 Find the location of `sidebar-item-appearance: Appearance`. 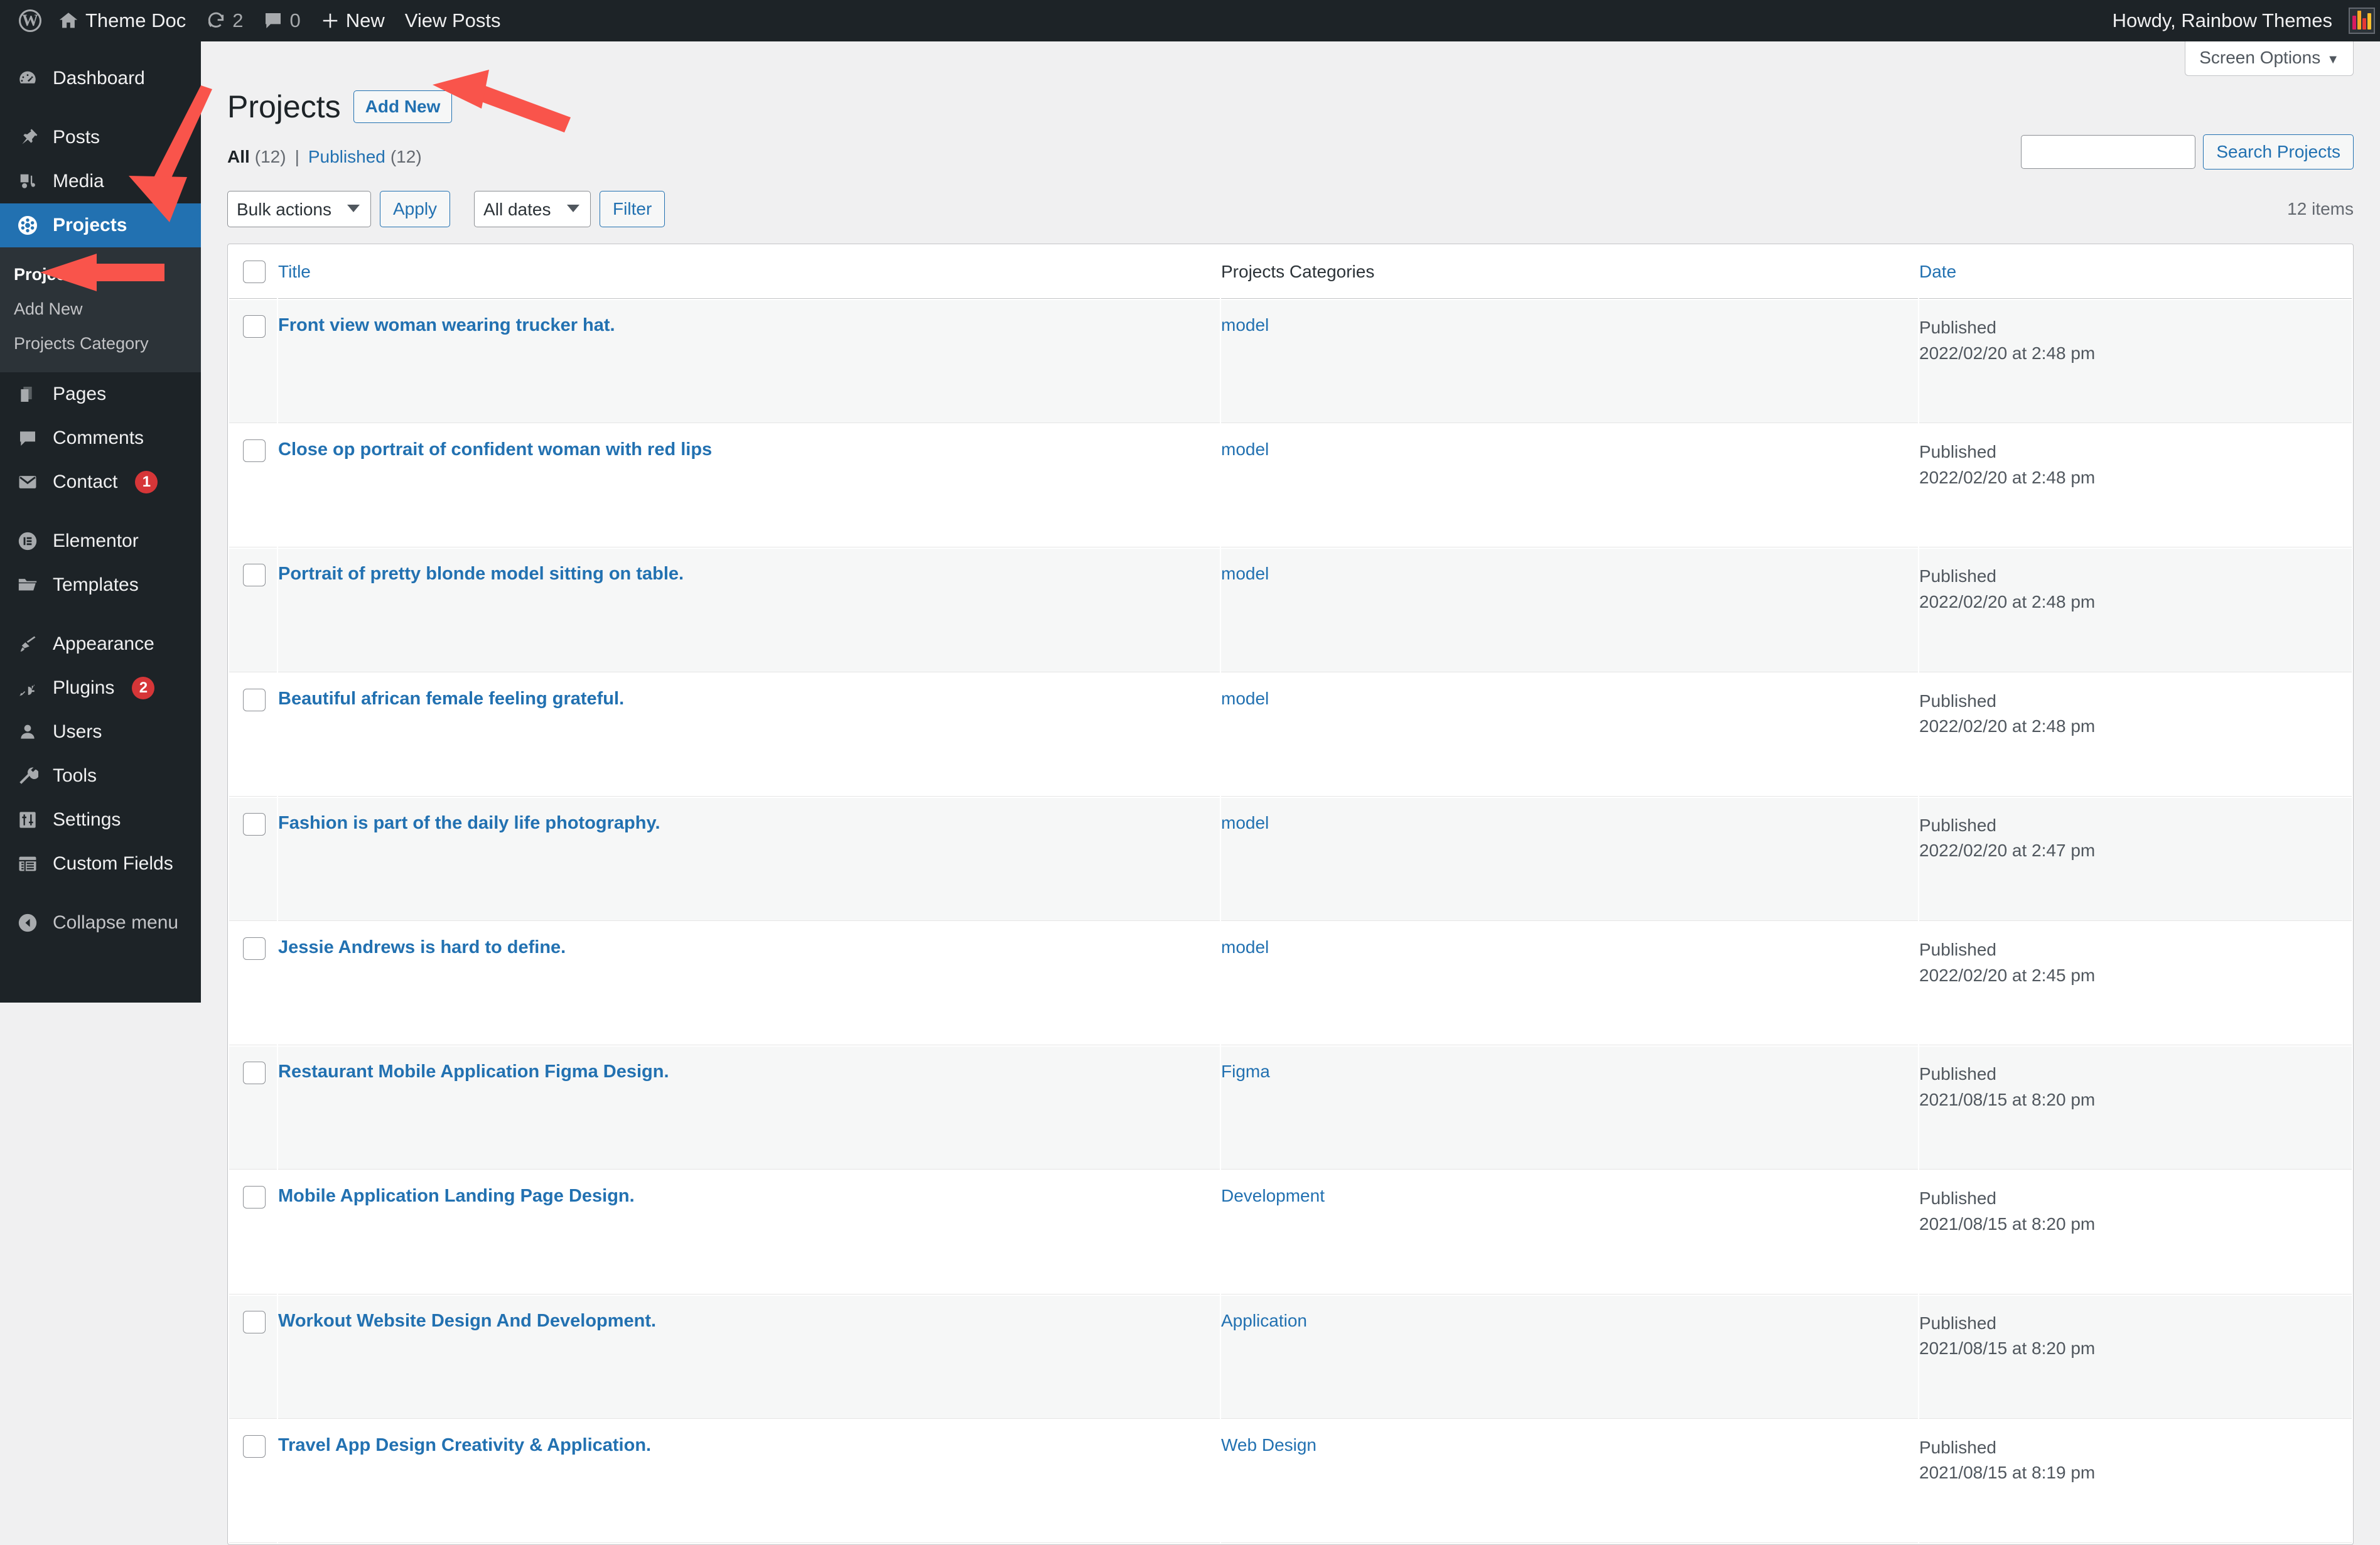

sidebar-item-appearance: Appearance is located at coordinates (100, 644).